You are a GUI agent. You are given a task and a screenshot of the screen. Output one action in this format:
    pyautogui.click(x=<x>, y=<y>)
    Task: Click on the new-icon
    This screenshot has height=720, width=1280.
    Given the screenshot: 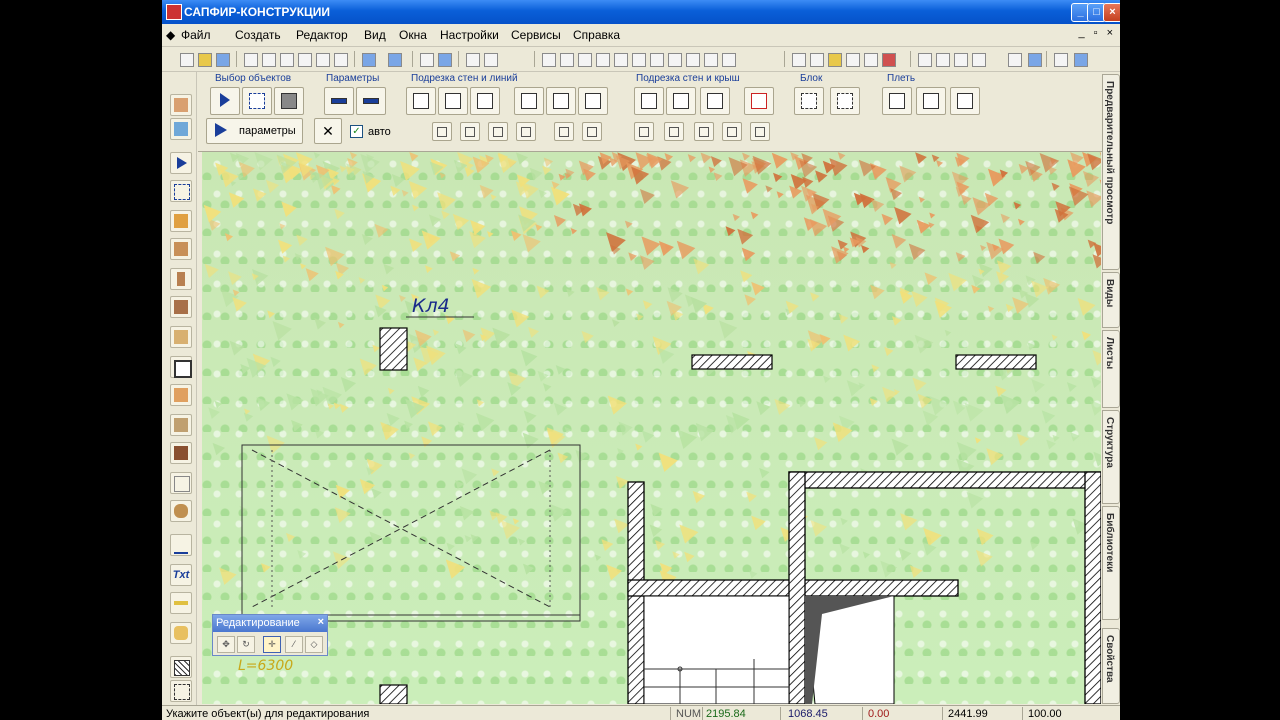 What is the action you would take?
    pyautogui.click(x=187, y=60)
    